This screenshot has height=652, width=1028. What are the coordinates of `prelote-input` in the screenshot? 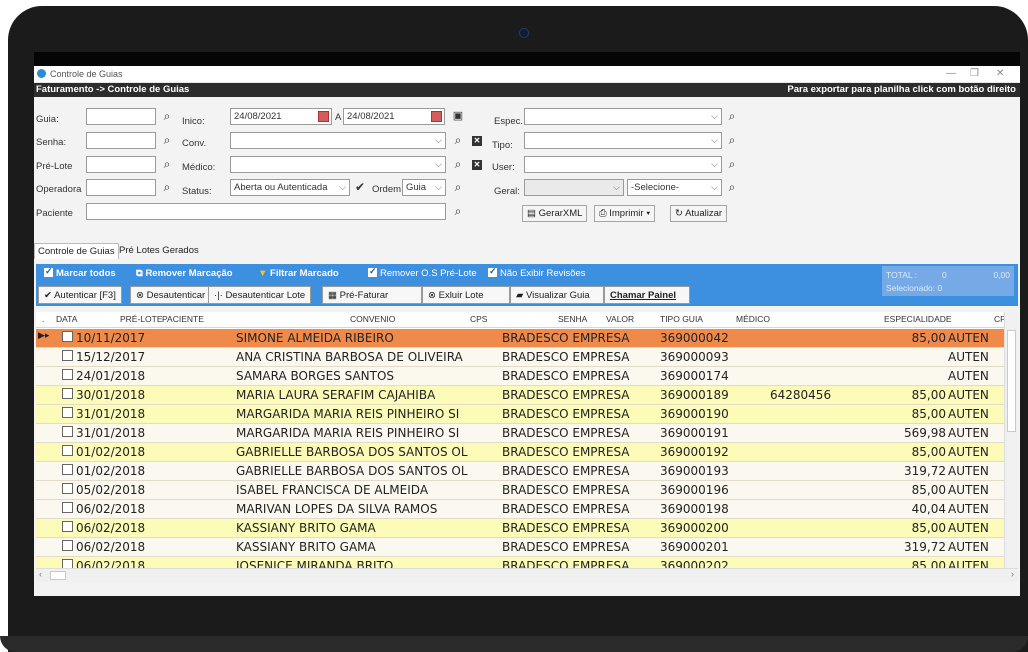 It's located at (121, 164).